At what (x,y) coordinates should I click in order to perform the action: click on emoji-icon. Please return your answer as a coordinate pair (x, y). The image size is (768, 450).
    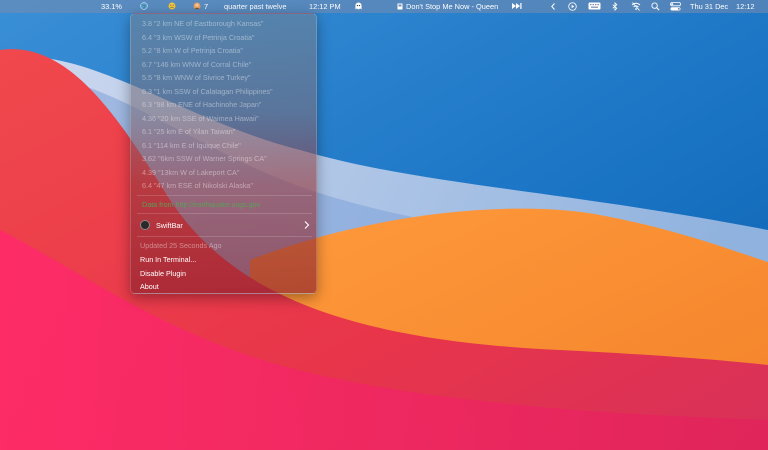
    Looking at the image, I should click on (172, 7).